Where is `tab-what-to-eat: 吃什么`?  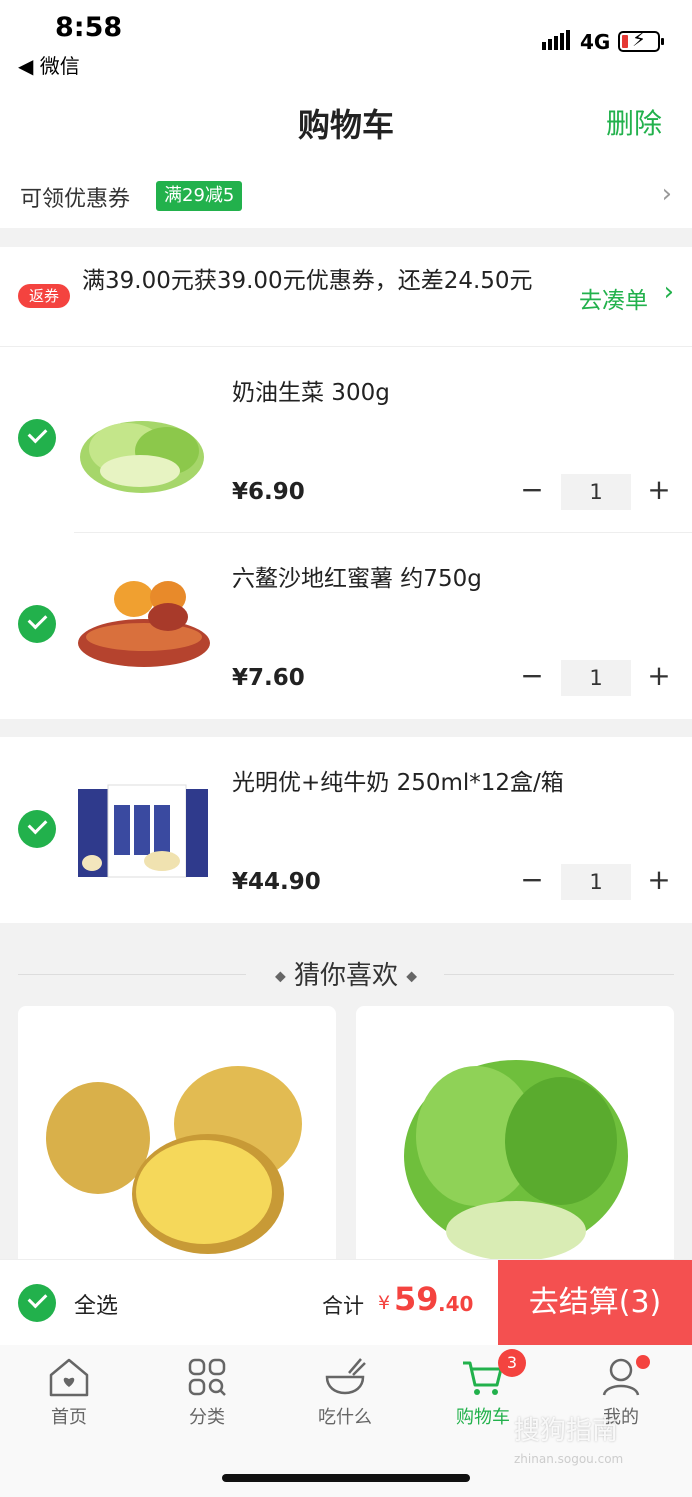
tab-what-to-eat: 吃什么 is located at coordinates (345, 1392).